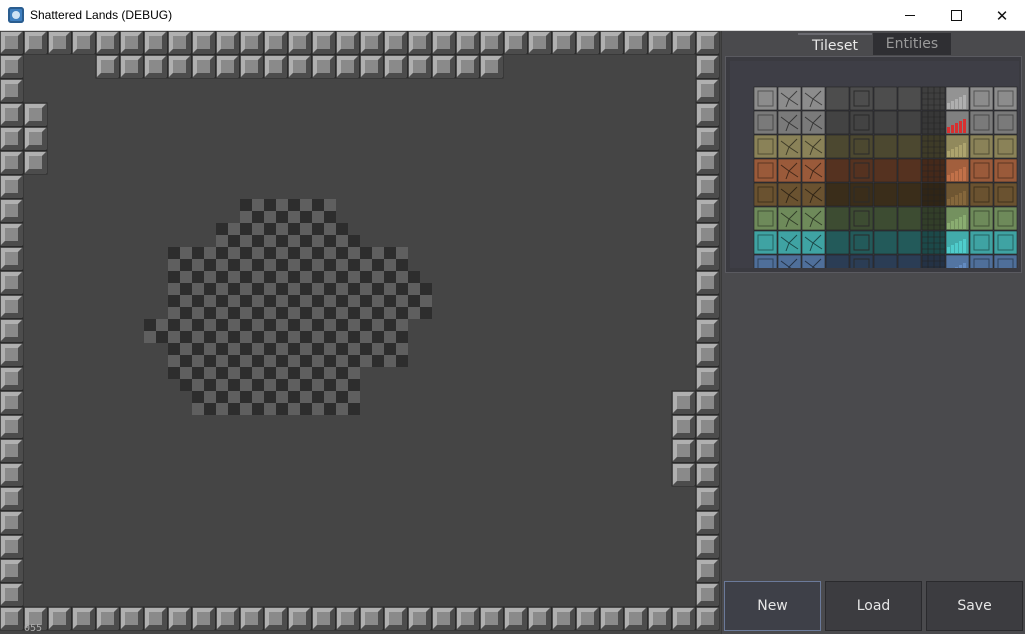  I want to click on minimize-button, so click(910, 15).